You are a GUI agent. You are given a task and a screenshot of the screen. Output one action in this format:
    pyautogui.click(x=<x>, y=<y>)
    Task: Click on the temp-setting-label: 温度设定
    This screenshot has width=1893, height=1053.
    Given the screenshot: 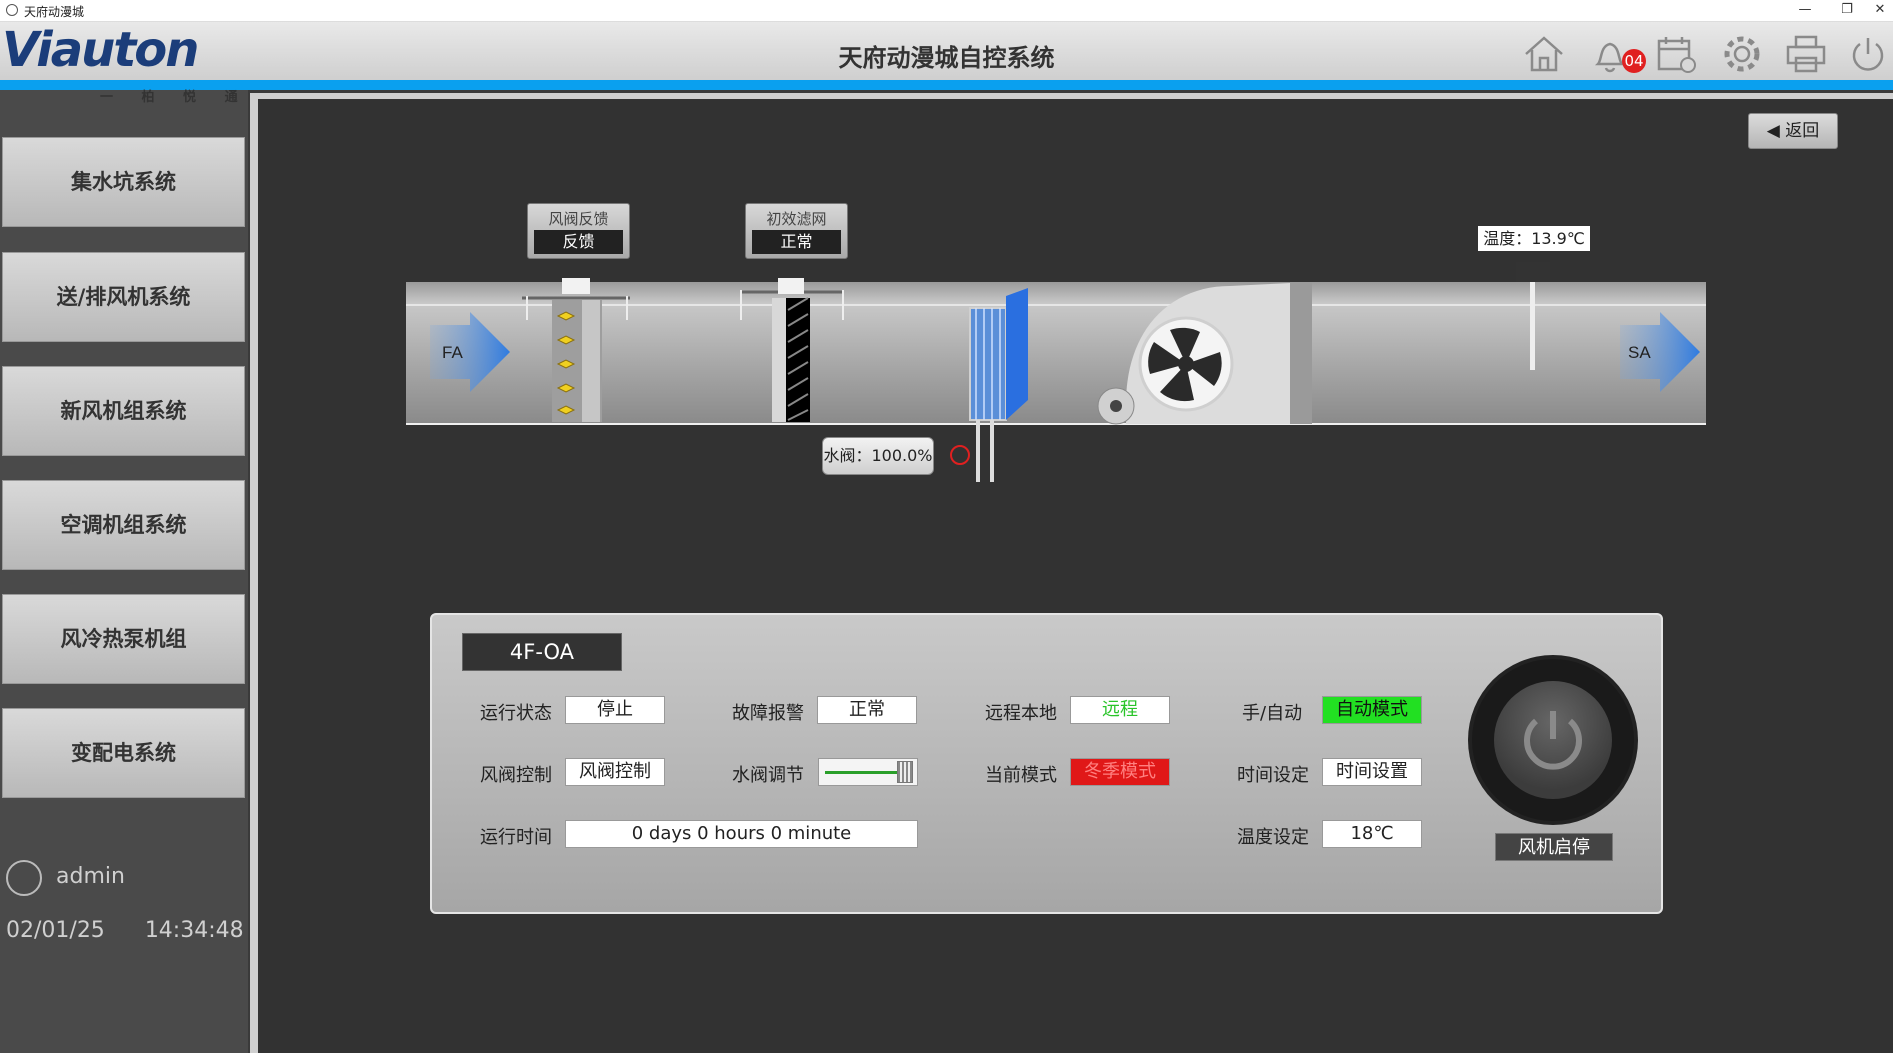 What is the action you would take?
    pyautogui.click(x=1273, y=837)
    